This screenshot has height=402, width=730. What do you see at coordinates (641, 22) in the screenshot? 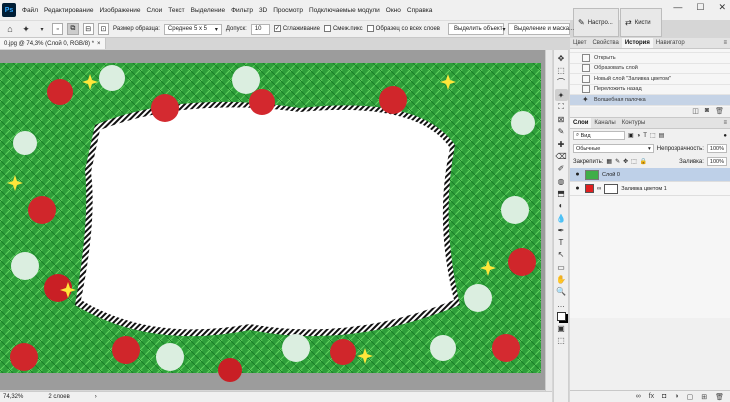
I see `brushes-float-panel: ⇄ Кисти` at bounding box center [641, 22].